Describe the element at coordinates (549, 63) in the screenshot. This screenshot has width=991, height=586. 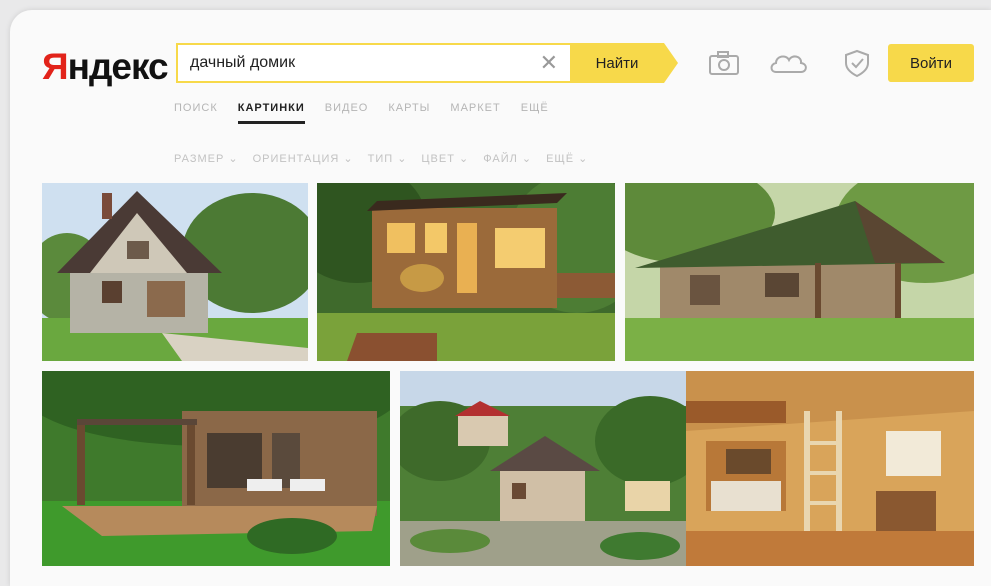
I see `clear-icon: ✕` at that location.